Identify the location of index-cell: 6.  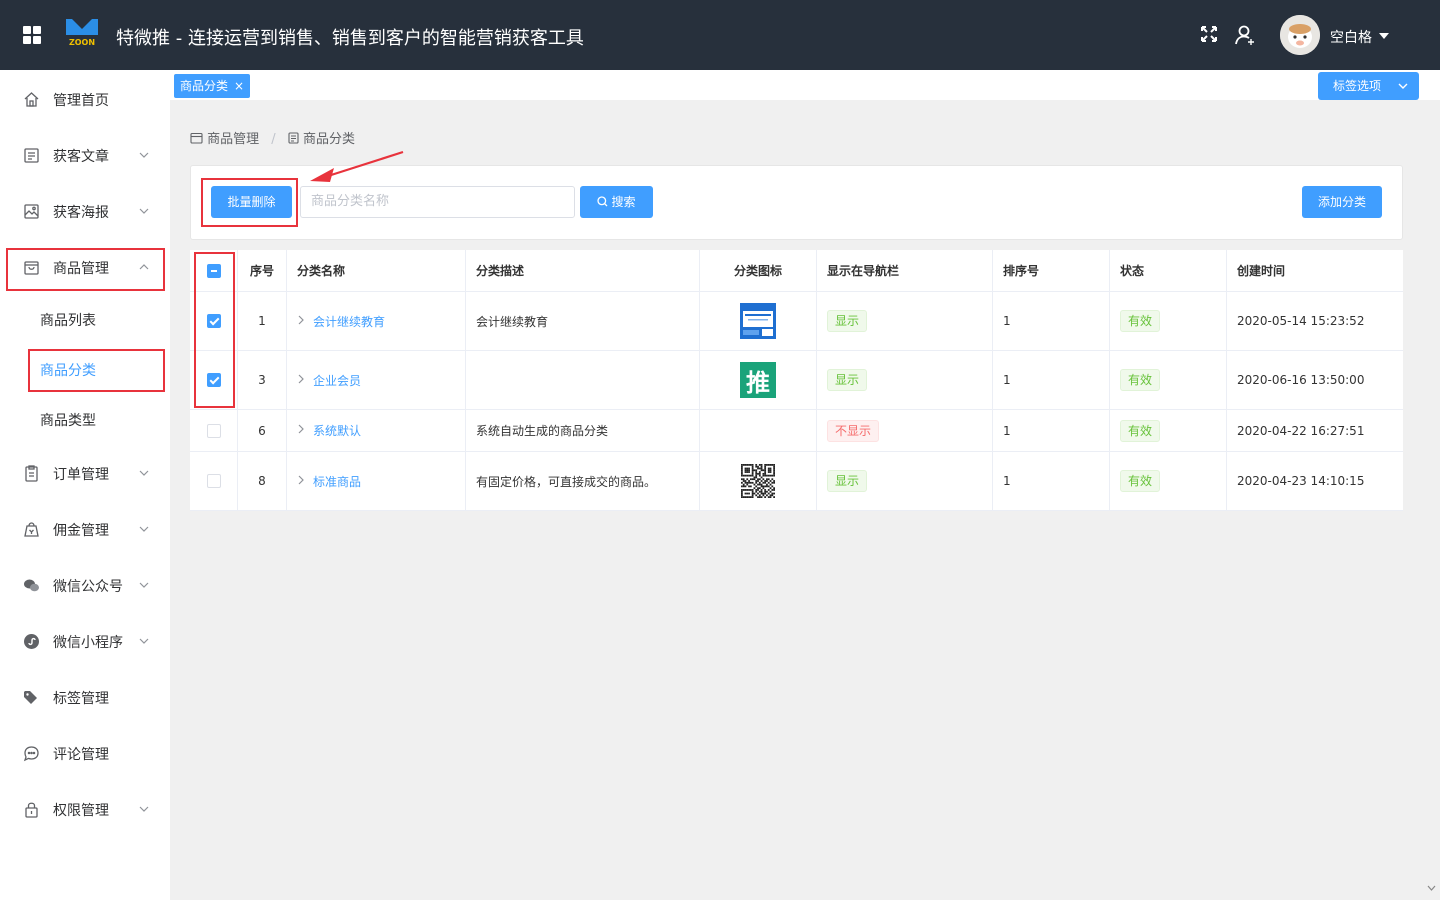
(262, 430).